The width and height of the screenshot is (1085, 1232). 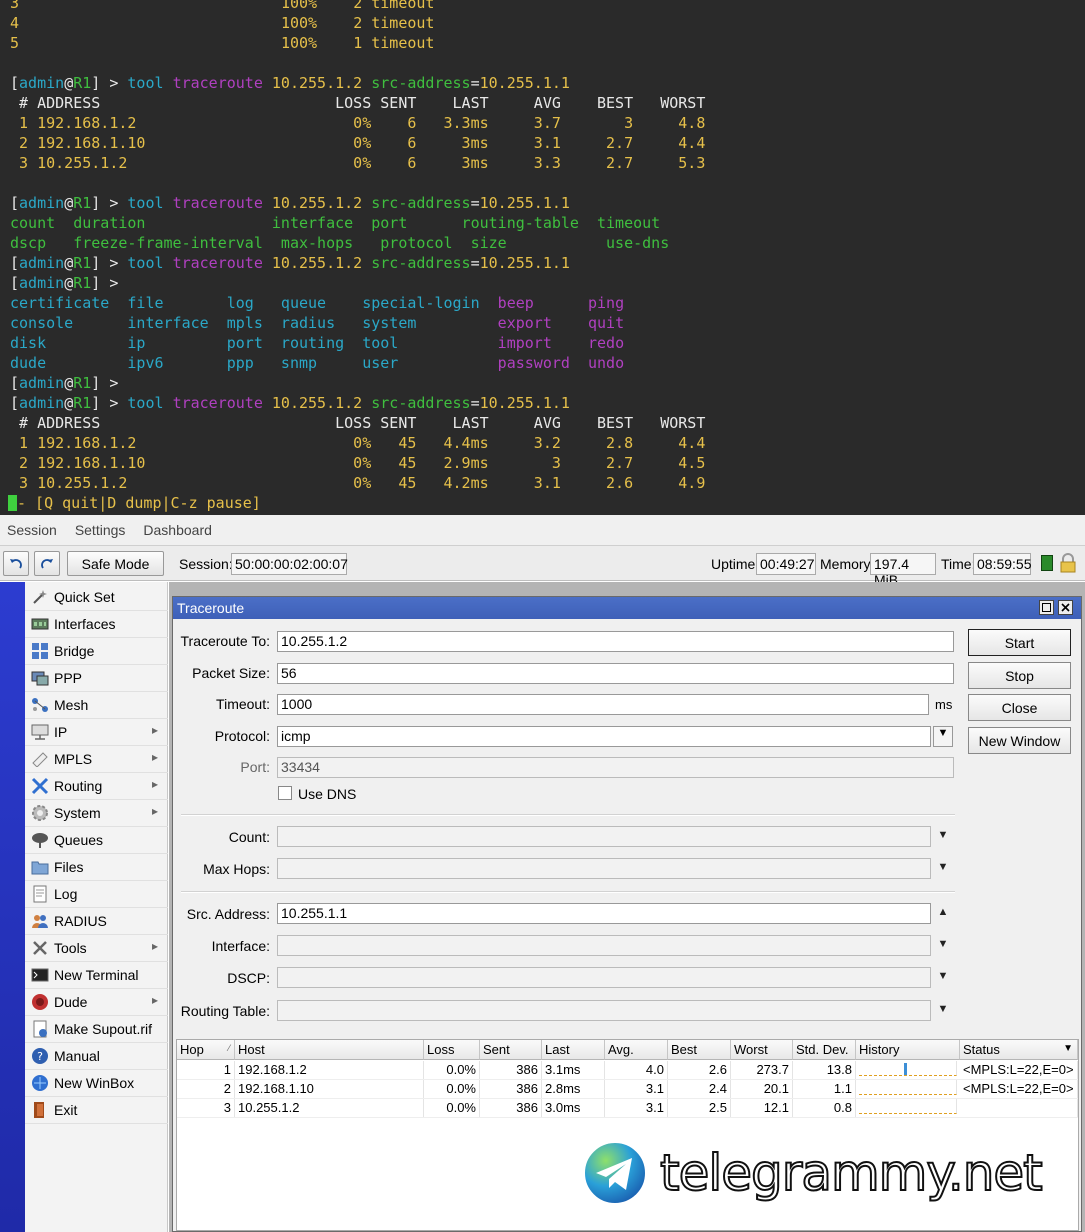 What do you see at coordinates (604, 945) in the screenshot?
I see `interface-field` at bounding box center [604, 945].